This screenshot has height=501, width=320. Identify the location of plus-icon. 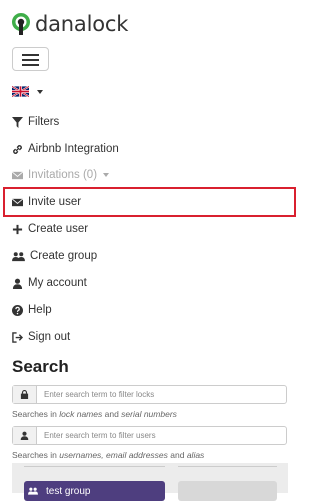
(17, 229).